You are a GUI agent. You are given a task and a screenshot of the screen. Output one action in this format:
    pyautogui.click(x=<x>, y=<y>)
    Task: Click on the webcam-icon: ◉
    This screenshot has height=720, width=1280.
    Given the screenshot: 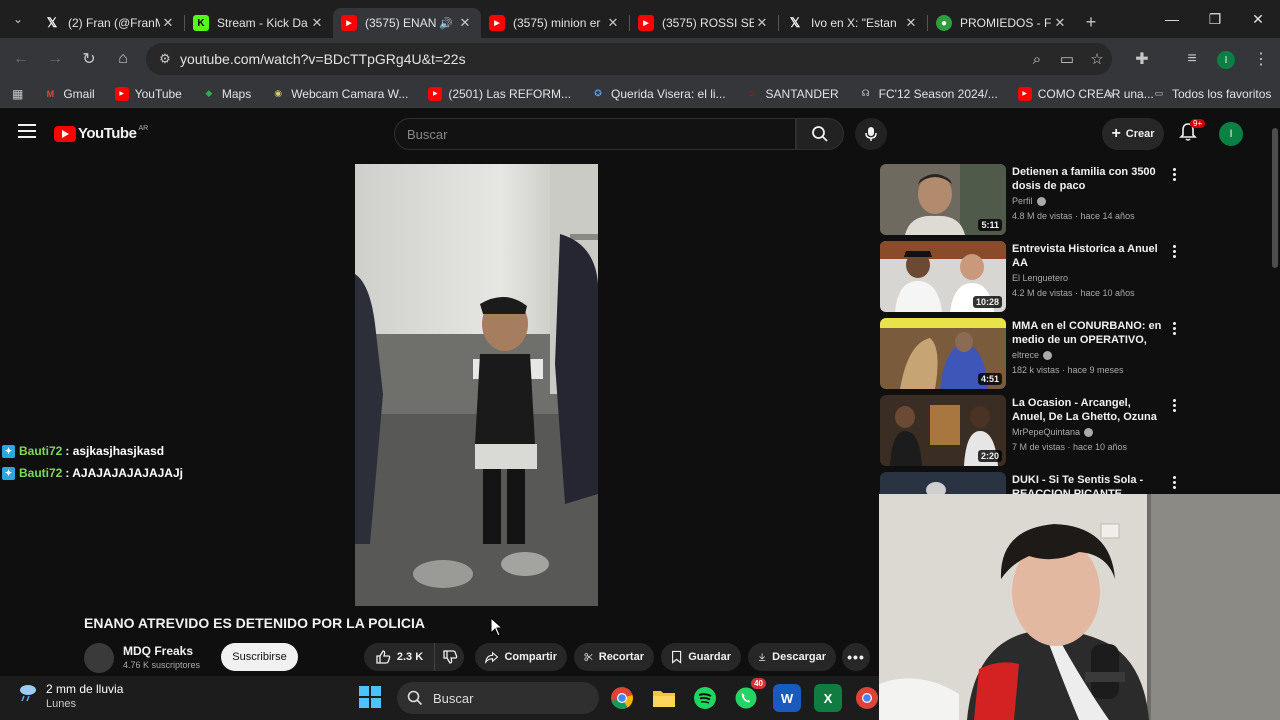 What is the action you would take?
    pyautogui.click(x=278, y=93)
    